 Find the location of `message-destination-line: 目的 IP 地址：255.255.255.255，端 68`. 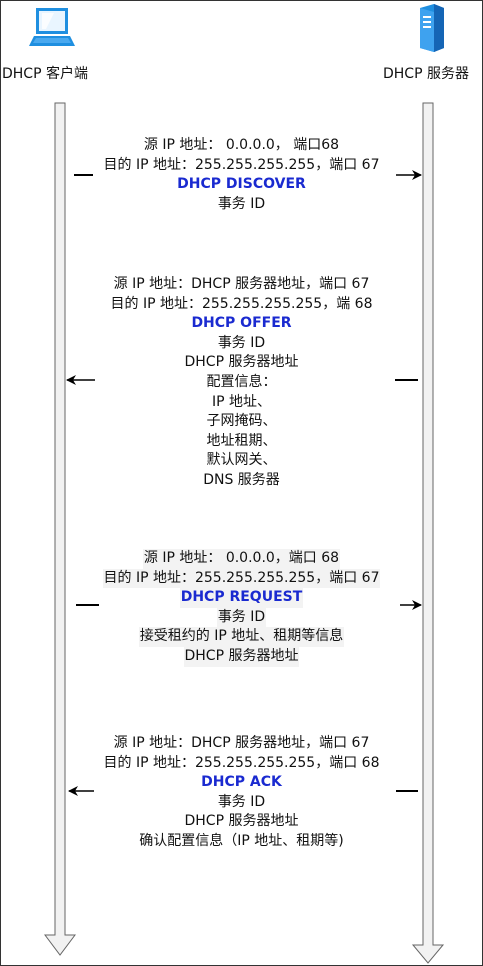

message-destination-line: 目的 IP 地址：255.255.255.255，端 68 is located at coordinates (241, 303).